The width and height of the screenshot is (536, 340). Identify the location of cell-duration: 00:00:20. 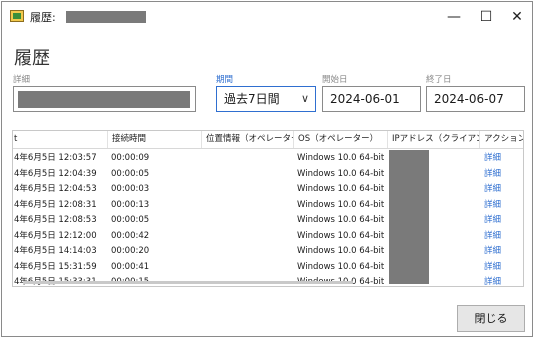
(130, 251).